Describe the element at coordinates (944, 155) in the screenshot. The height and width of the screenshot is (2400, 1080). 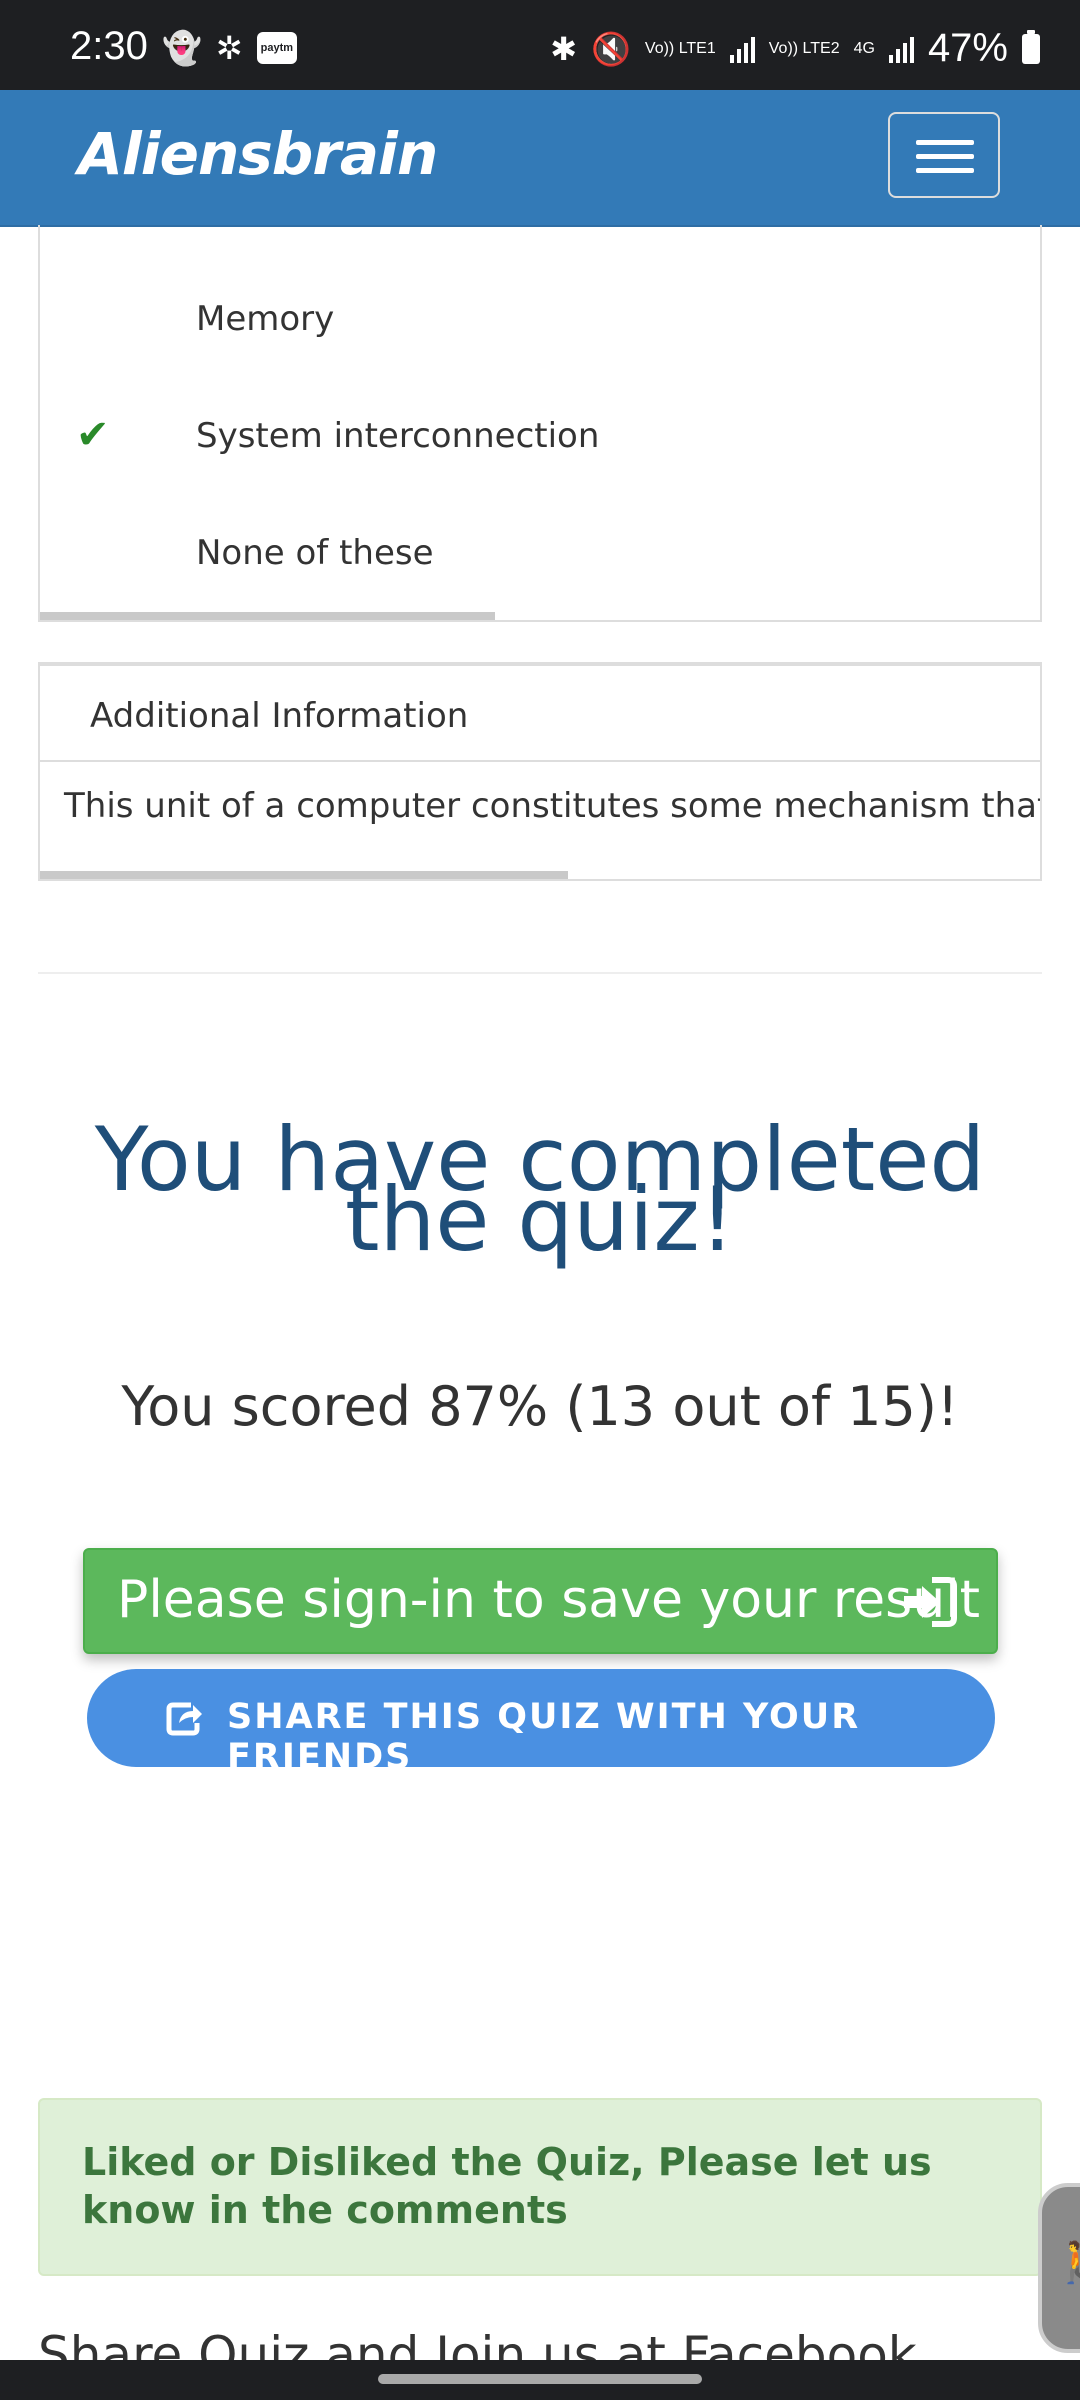
I see `hamburger-menu-icon` at that location.